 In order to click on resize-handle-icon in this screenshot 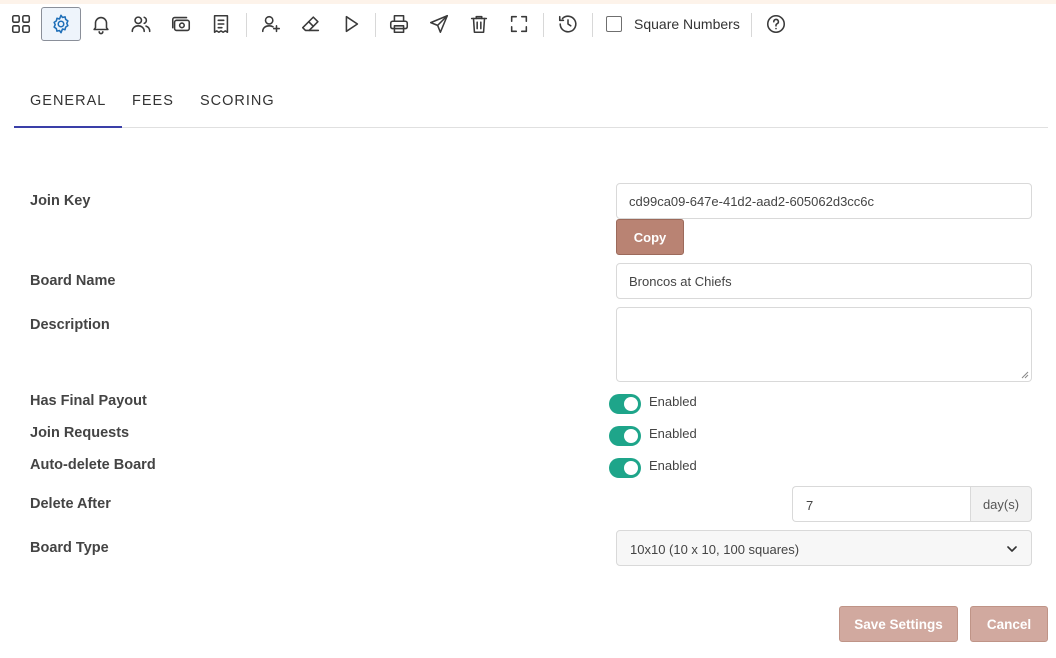, I will do `click(1025, 375)`.